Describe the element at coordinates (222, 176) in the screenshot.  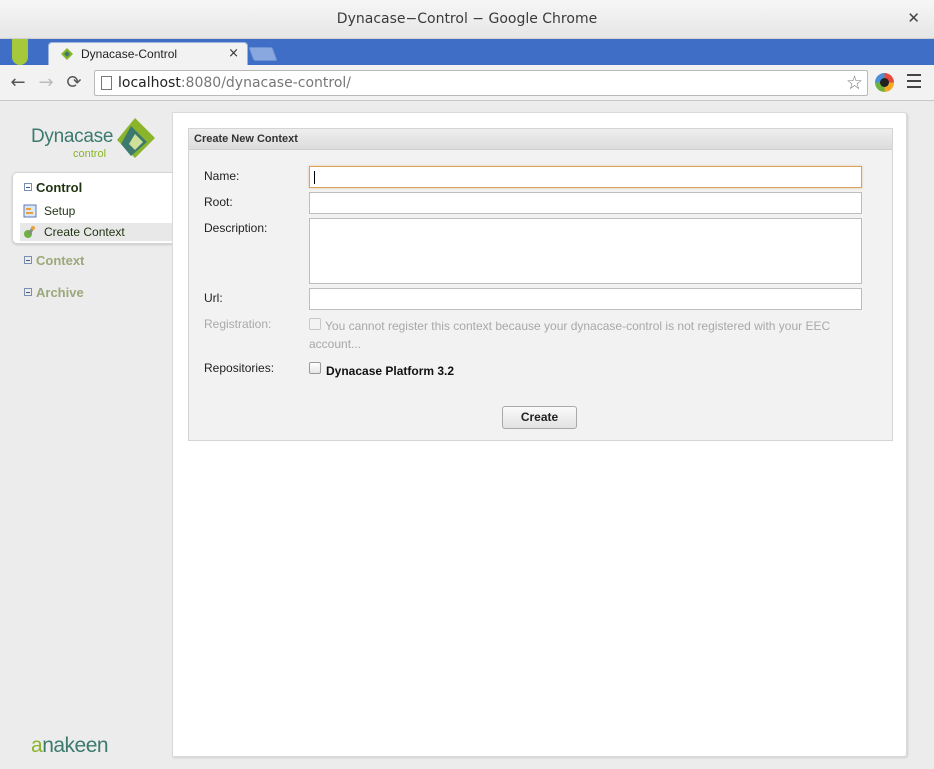
I see `name-label: Name:` at that location.